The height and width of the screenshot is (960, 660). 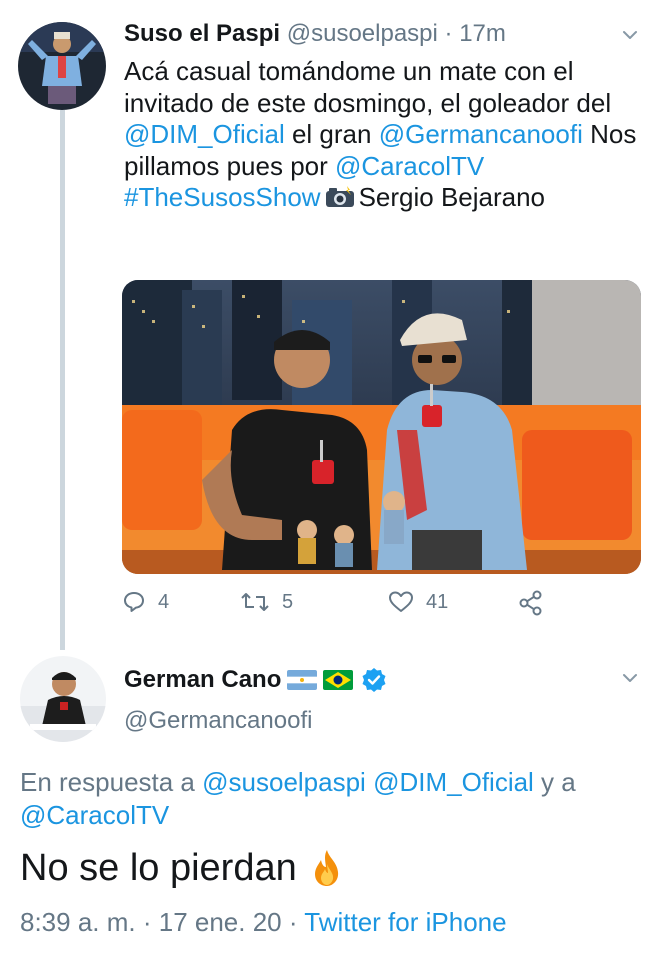 What do you see at coordinates (63, 699) in the screenshot?
I see `avatar-germancanoofi` at bounding box center [63, 699].